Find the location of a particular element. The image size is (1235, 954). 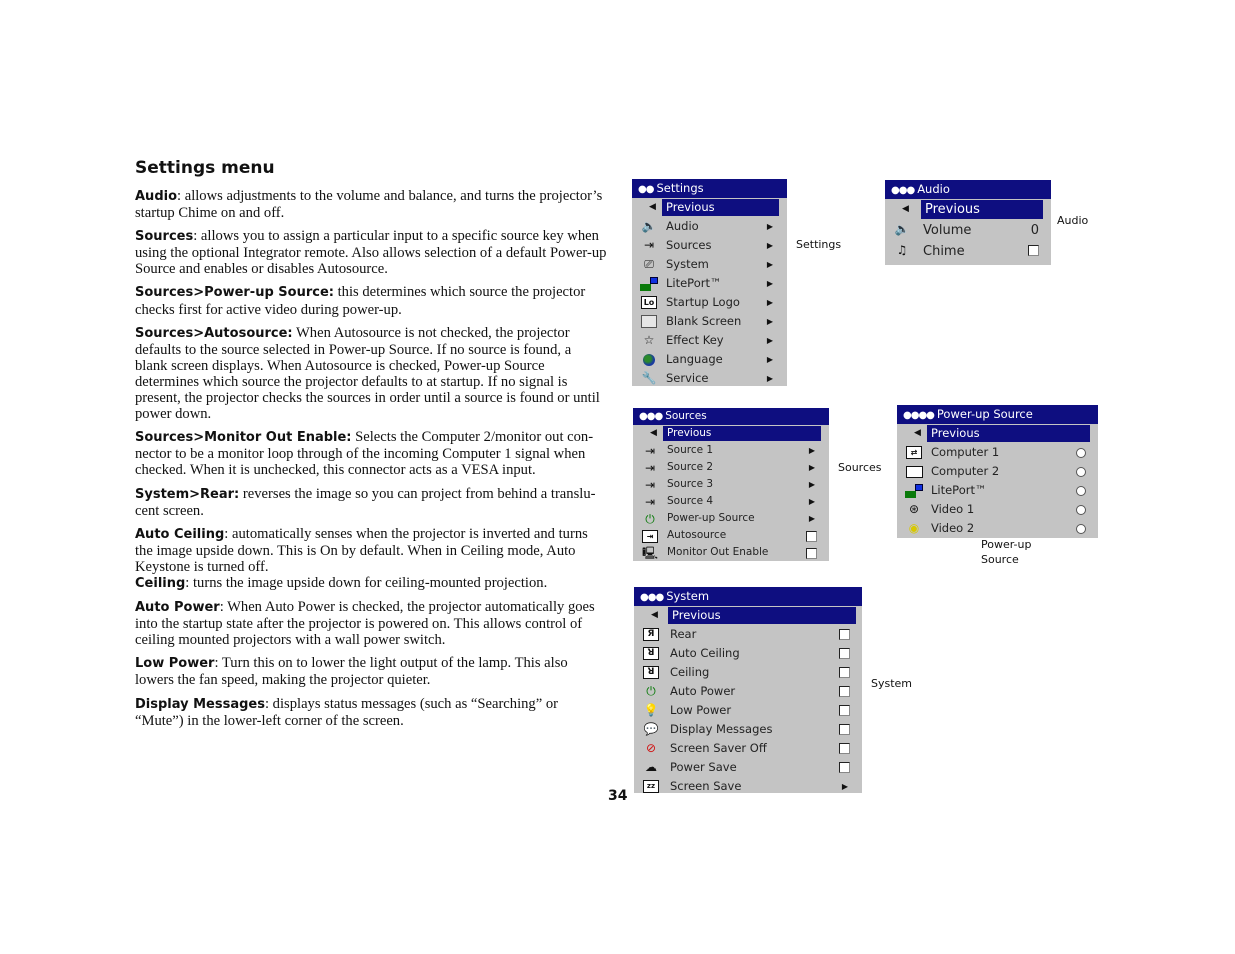

item-label: Power-up Source is located at coordinates (711, 518).